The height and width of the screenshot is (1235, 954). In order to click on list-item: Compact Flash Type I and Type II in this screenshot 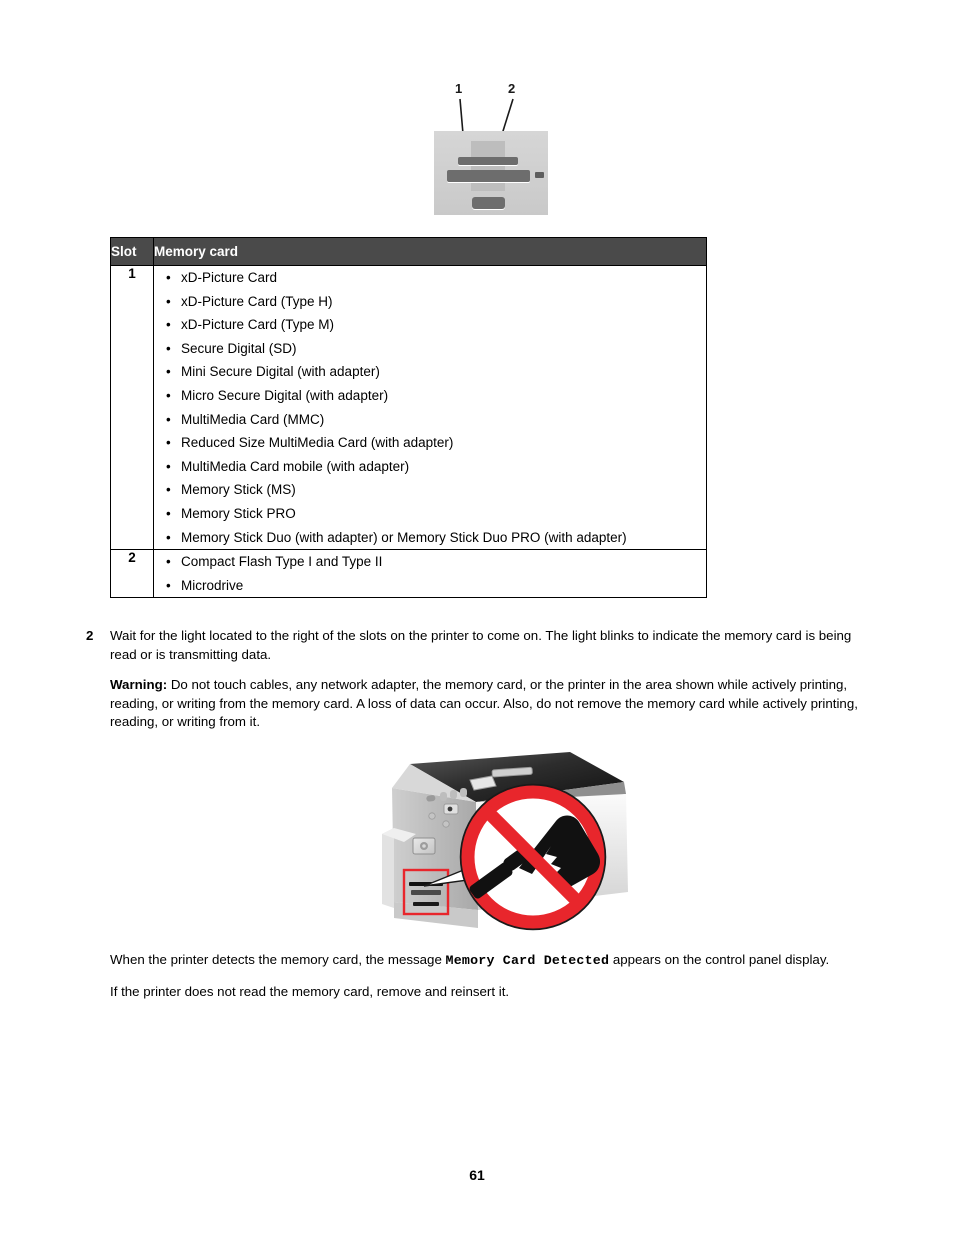, I will do `click(430, 562)`.